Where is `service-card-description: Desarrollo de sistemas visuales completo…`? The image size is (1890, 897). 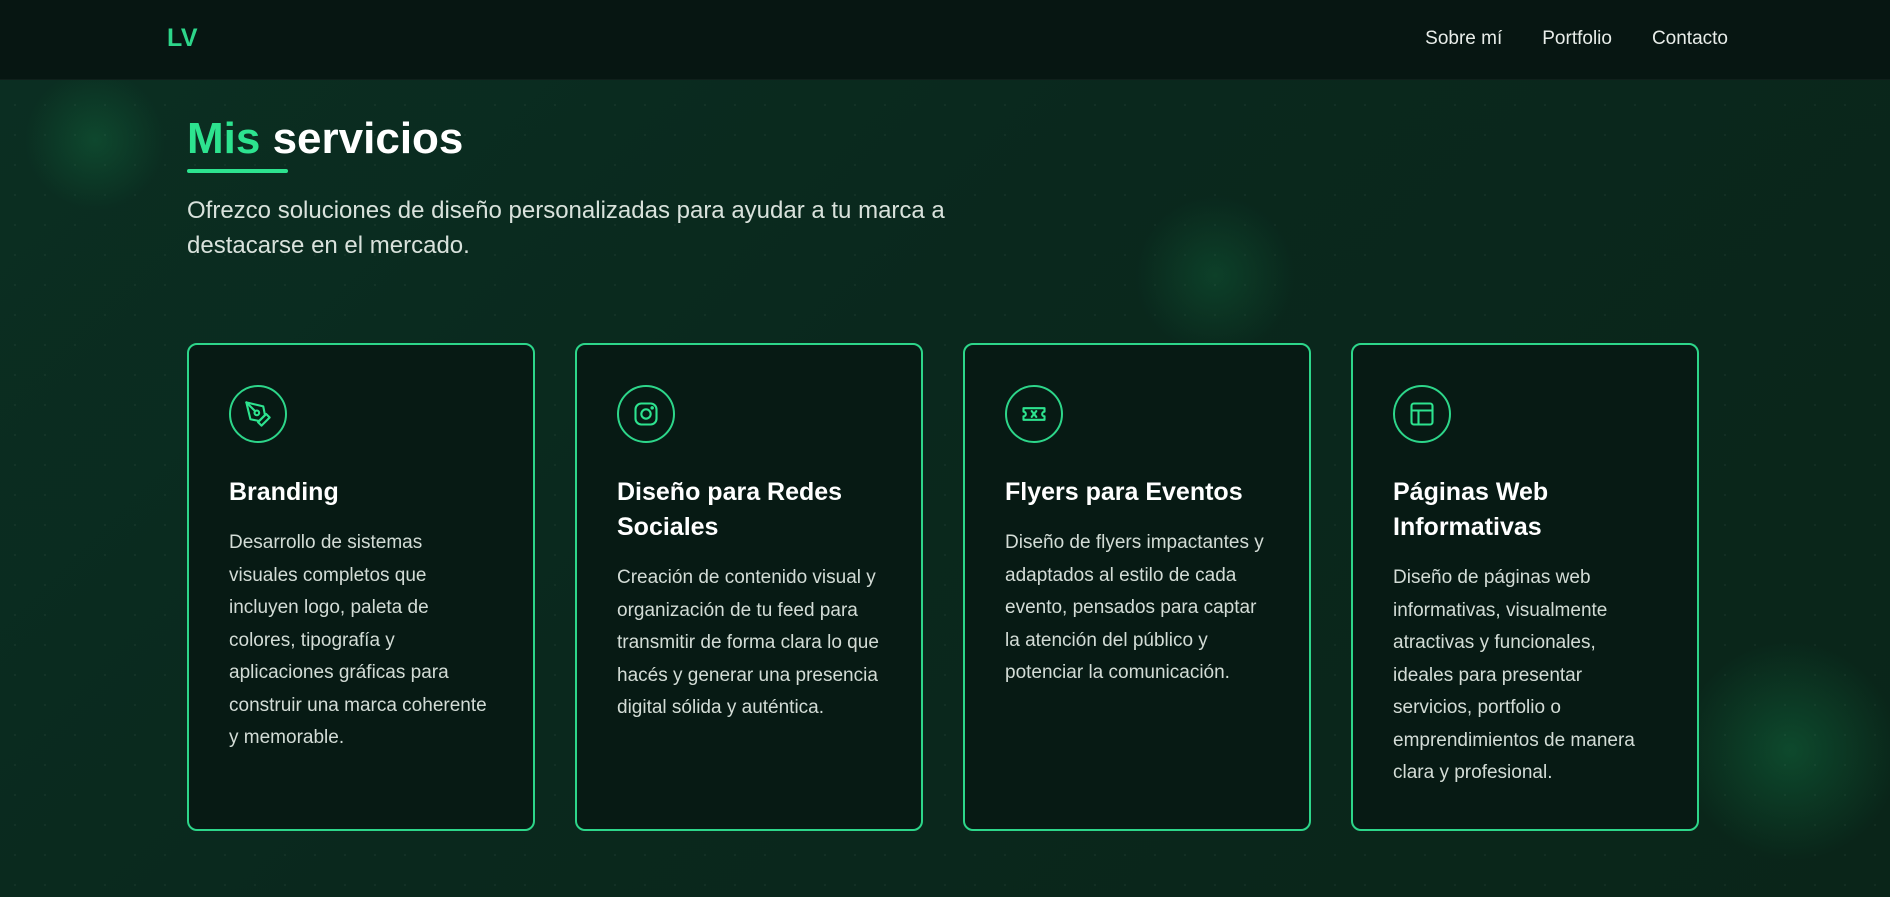 service-card-description: Desarrollo de sistemas visuales completo… is located at coordinates (358, 640).